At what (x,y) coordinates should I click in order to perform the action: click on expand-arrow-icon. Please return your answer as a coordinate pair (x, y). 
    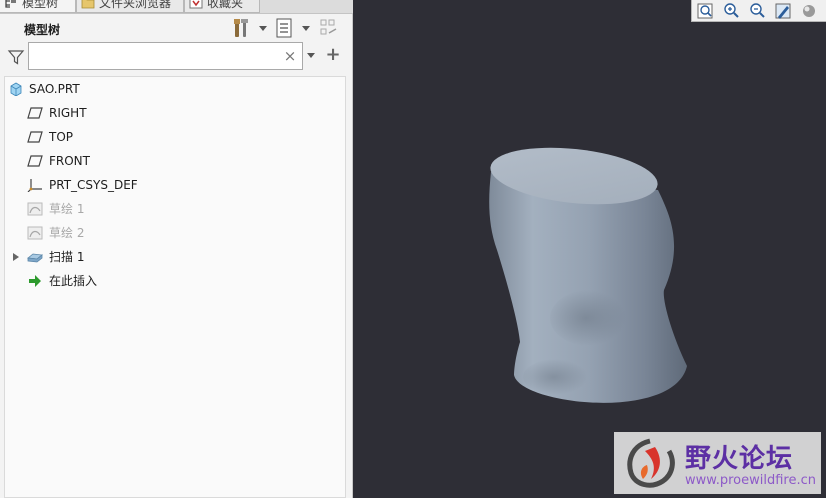
    Looking at the image, I should click on (16, 257).